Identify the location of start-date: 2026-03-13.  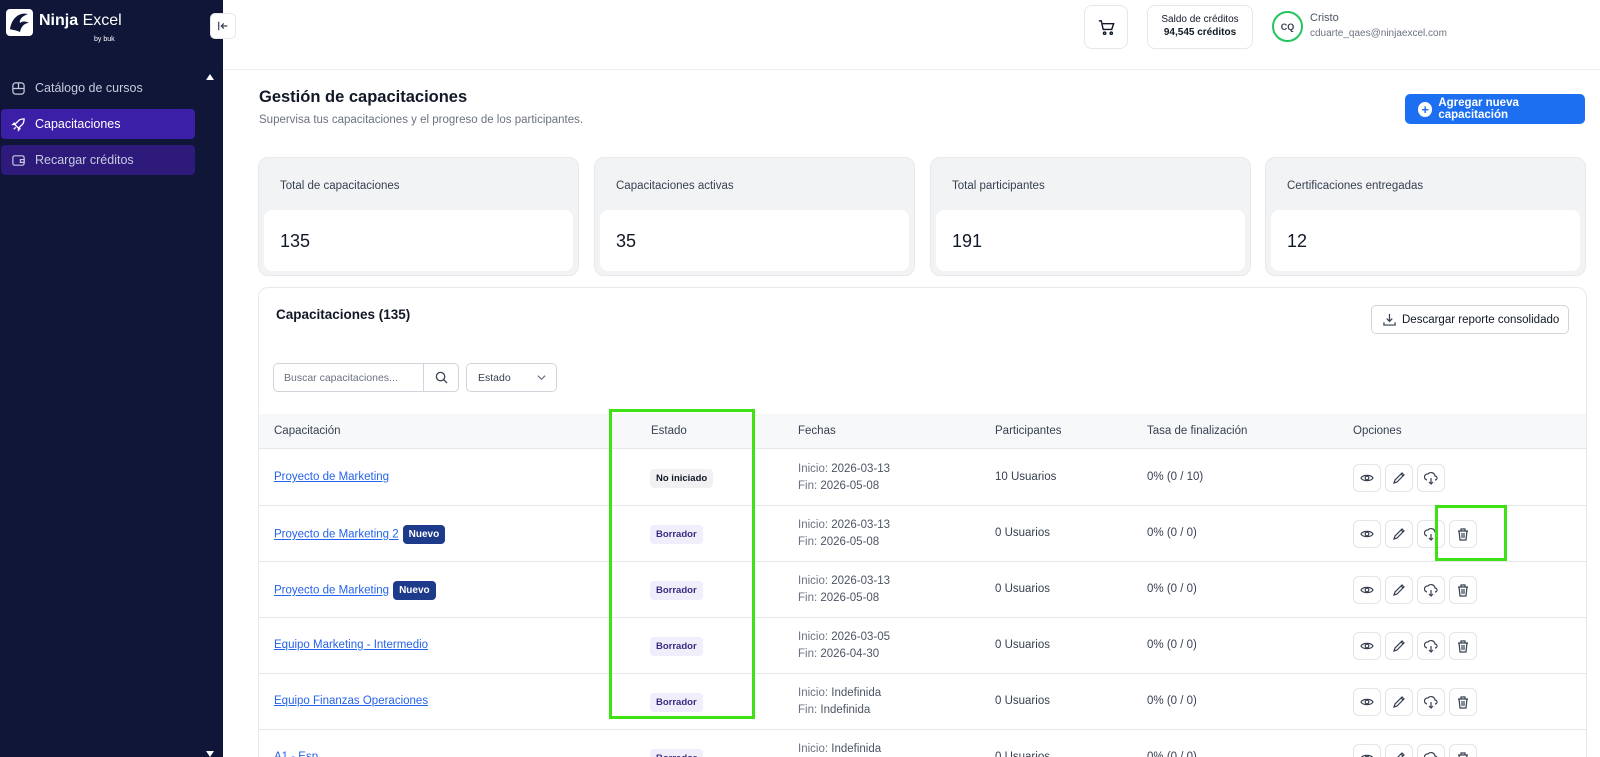
(861, 469).